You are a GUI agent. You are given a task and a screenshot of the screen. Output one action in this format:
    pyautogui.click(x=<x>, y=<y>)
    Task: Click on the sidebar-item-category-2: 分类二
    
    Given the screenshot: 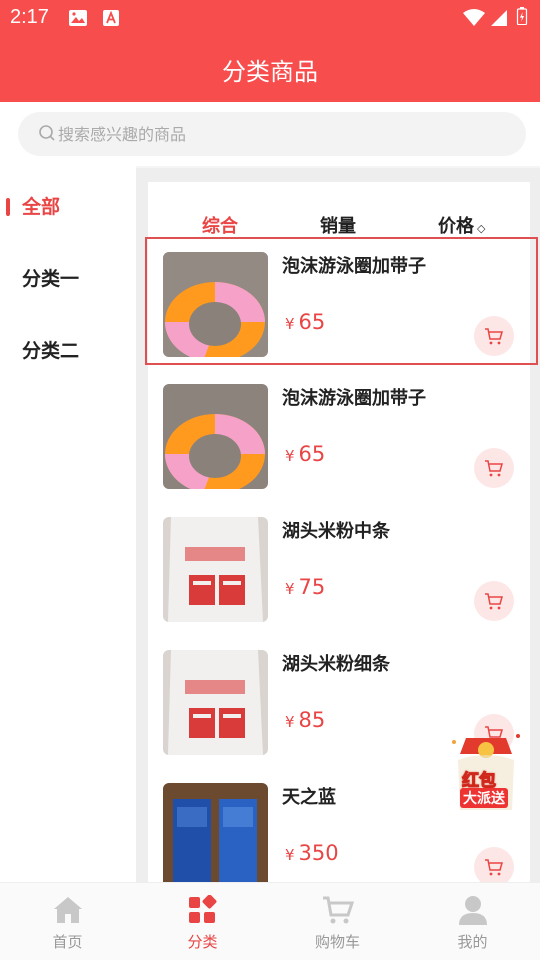 What is the action you would take?
    pyautogui.click(x=68, y=348)
    